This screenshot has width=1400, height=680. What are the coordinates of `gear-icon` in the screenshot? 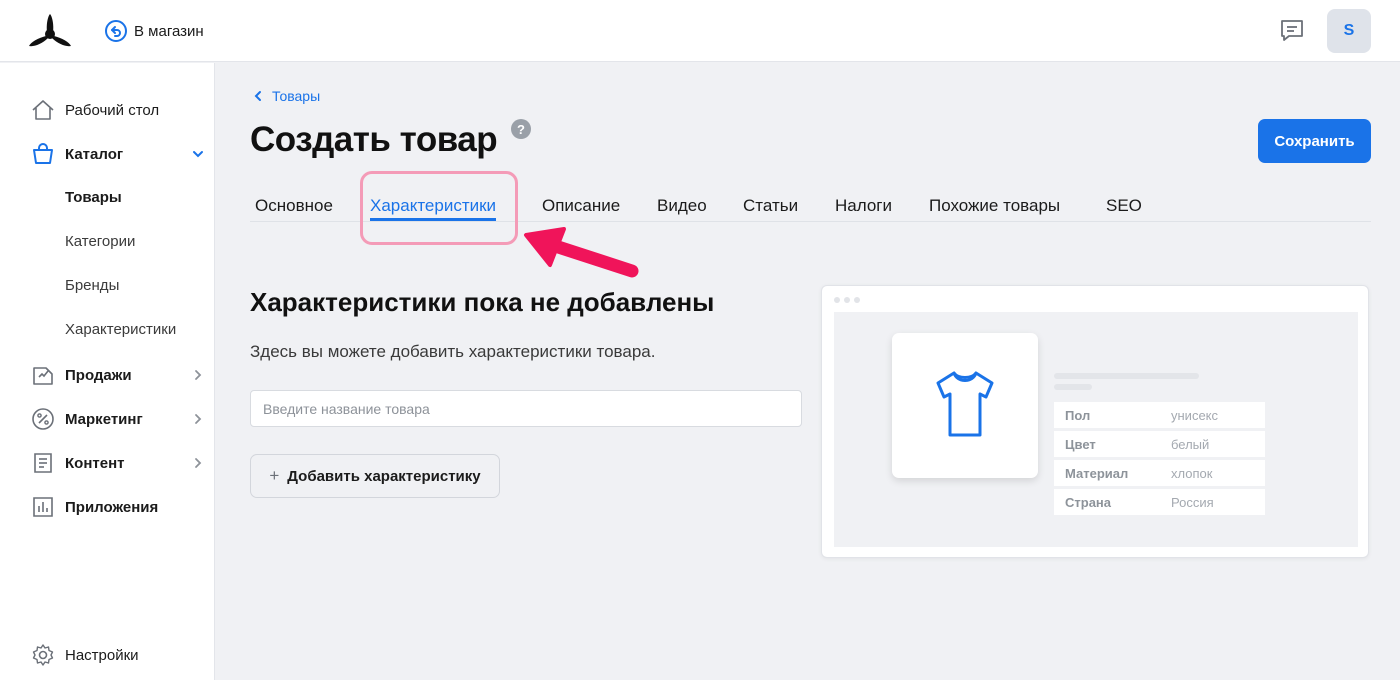 It's located at (43, 655).